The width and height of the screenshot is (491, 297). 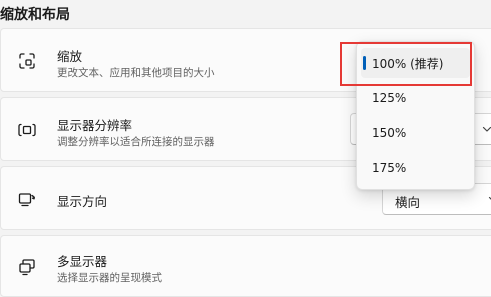 I want to click on scale-option-label: 100% (推荐), so click(x=408, y=64).